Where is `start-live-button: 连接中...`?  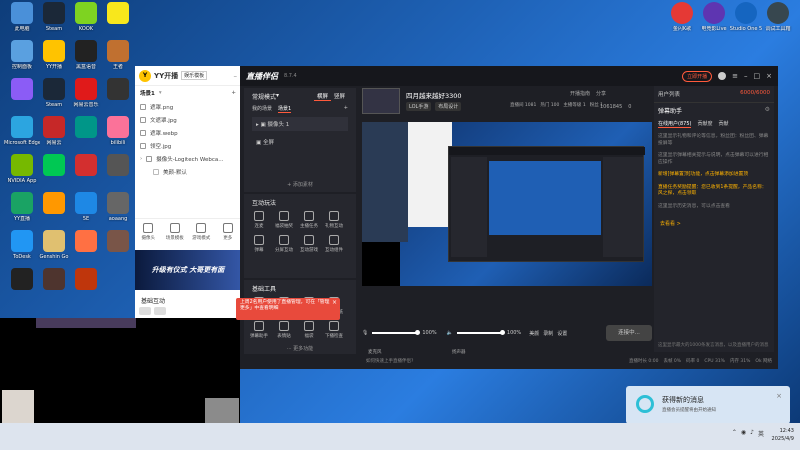
start-live-button: 连接中... is located at coordinates (629, 333).